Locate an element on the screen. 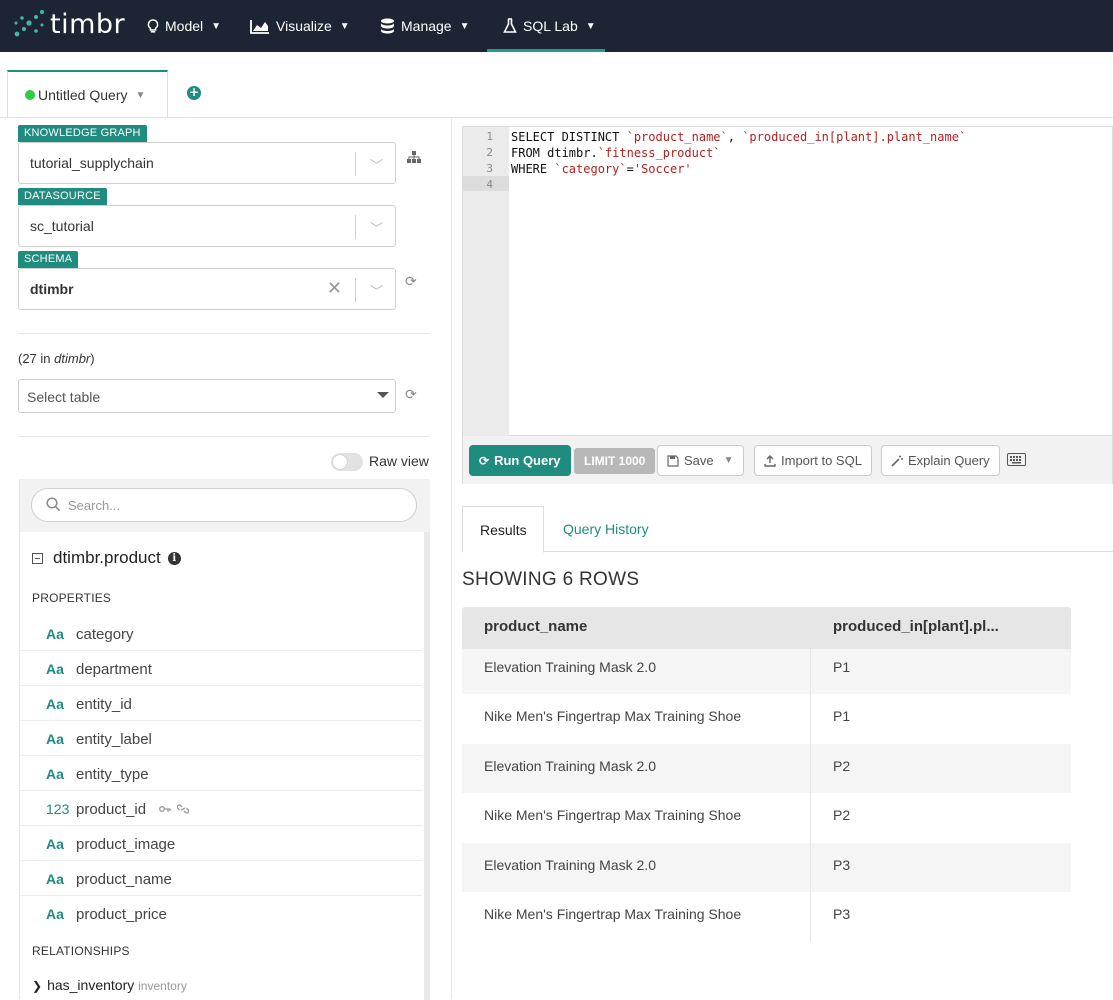 The width and height of the screenshot is (1113, 1000). property-row: Aa product_image is located at coordinates (221, 843).